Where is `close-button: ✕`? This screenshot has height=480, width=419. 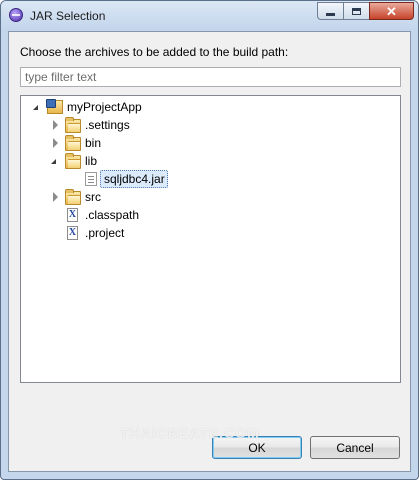 close-button: ✕ is located at coordinates (391, 11).